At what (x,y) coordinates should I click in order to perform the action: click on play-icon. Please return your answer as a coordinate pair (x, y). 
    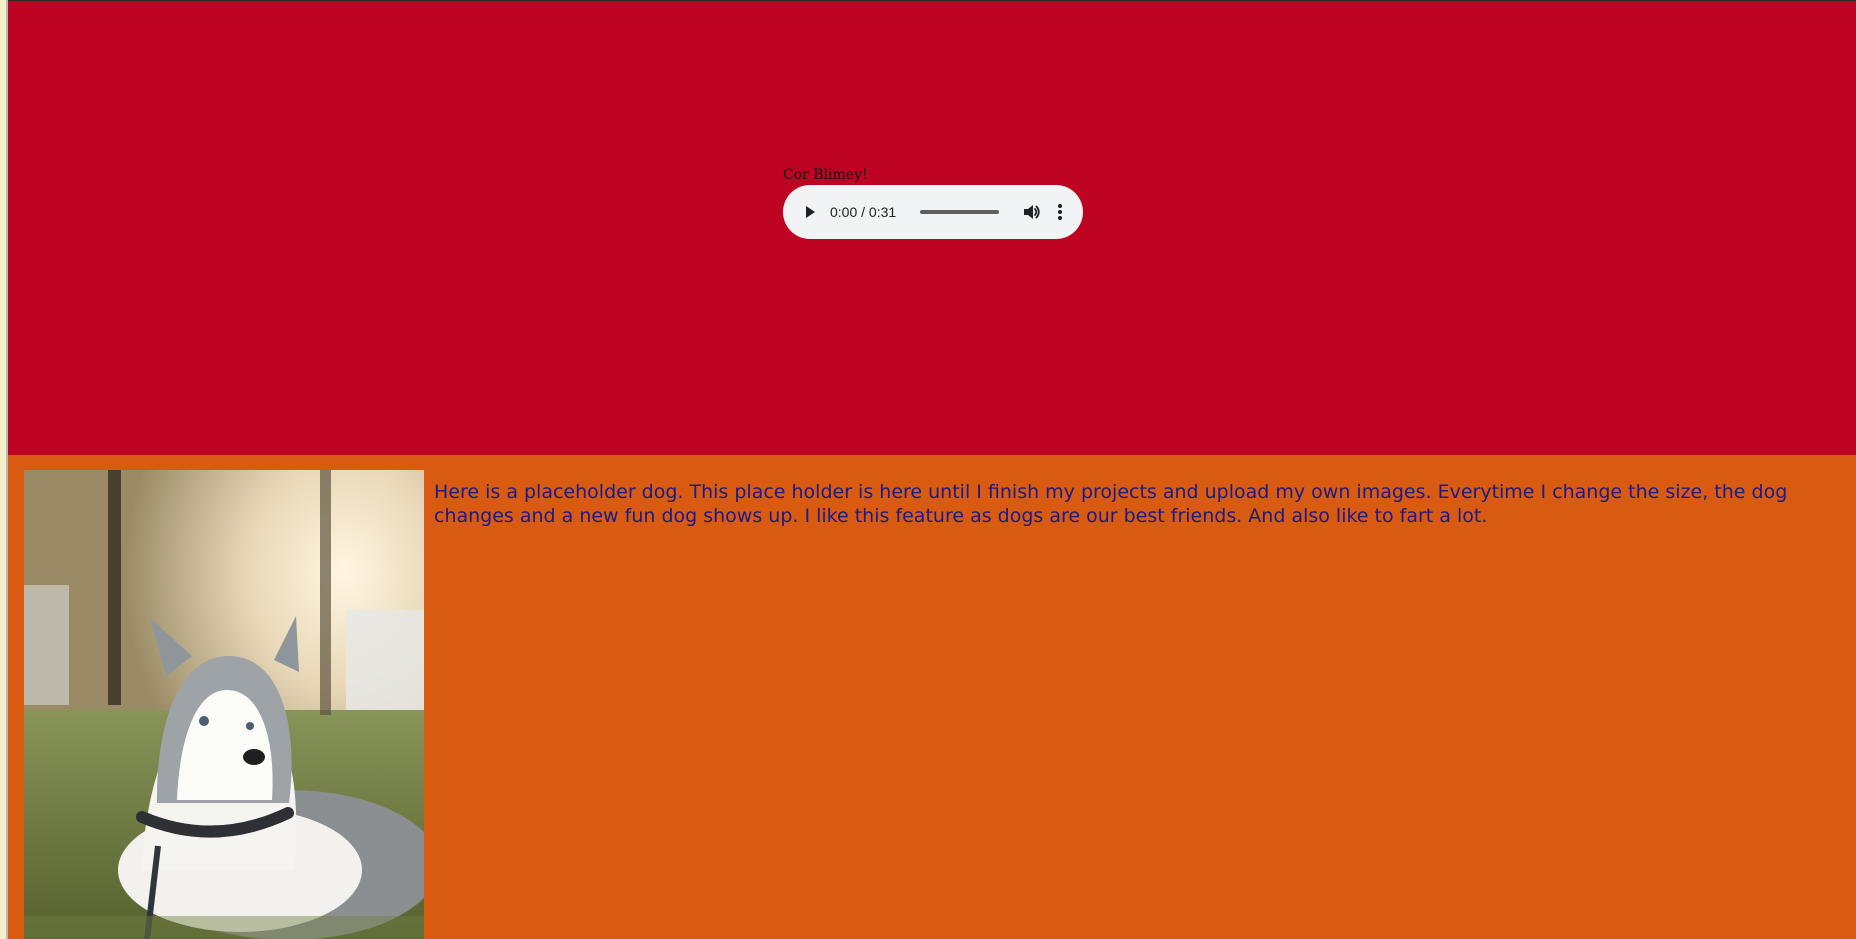
    Looking at the image, I should click on (810, 212).